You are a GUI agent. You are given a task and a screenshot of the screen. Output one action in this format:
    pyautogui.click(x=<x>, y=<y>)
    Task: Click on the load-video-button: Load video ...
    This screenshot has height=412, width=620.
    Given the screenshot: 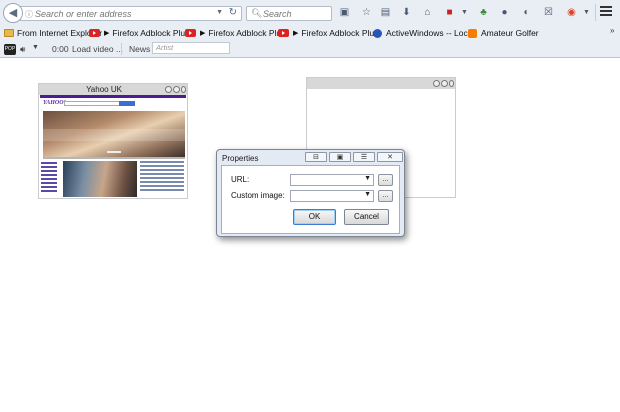 What is the action you would take?
    pyautogui.click(x=97, y=49)
    